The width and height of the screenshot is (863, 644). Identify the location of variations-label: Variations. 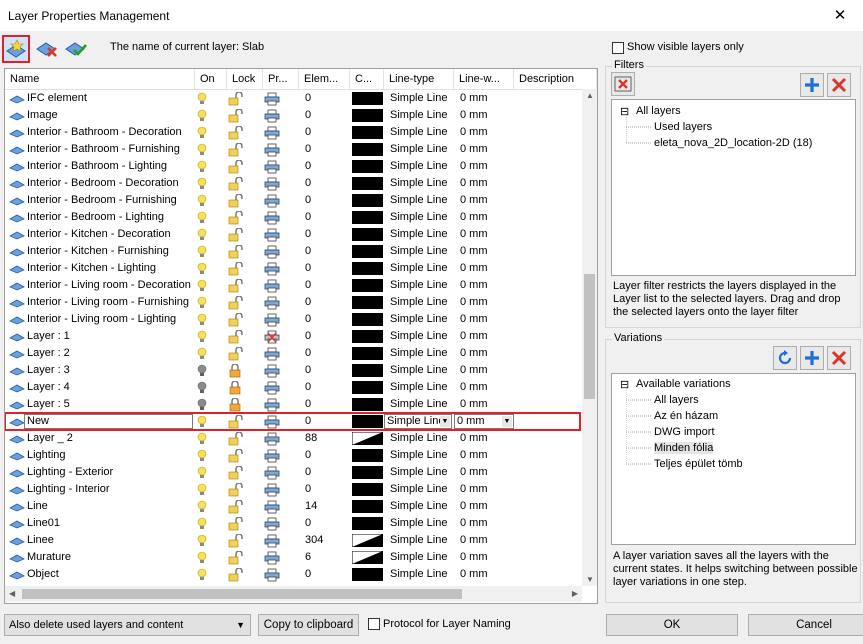
(638, 338).